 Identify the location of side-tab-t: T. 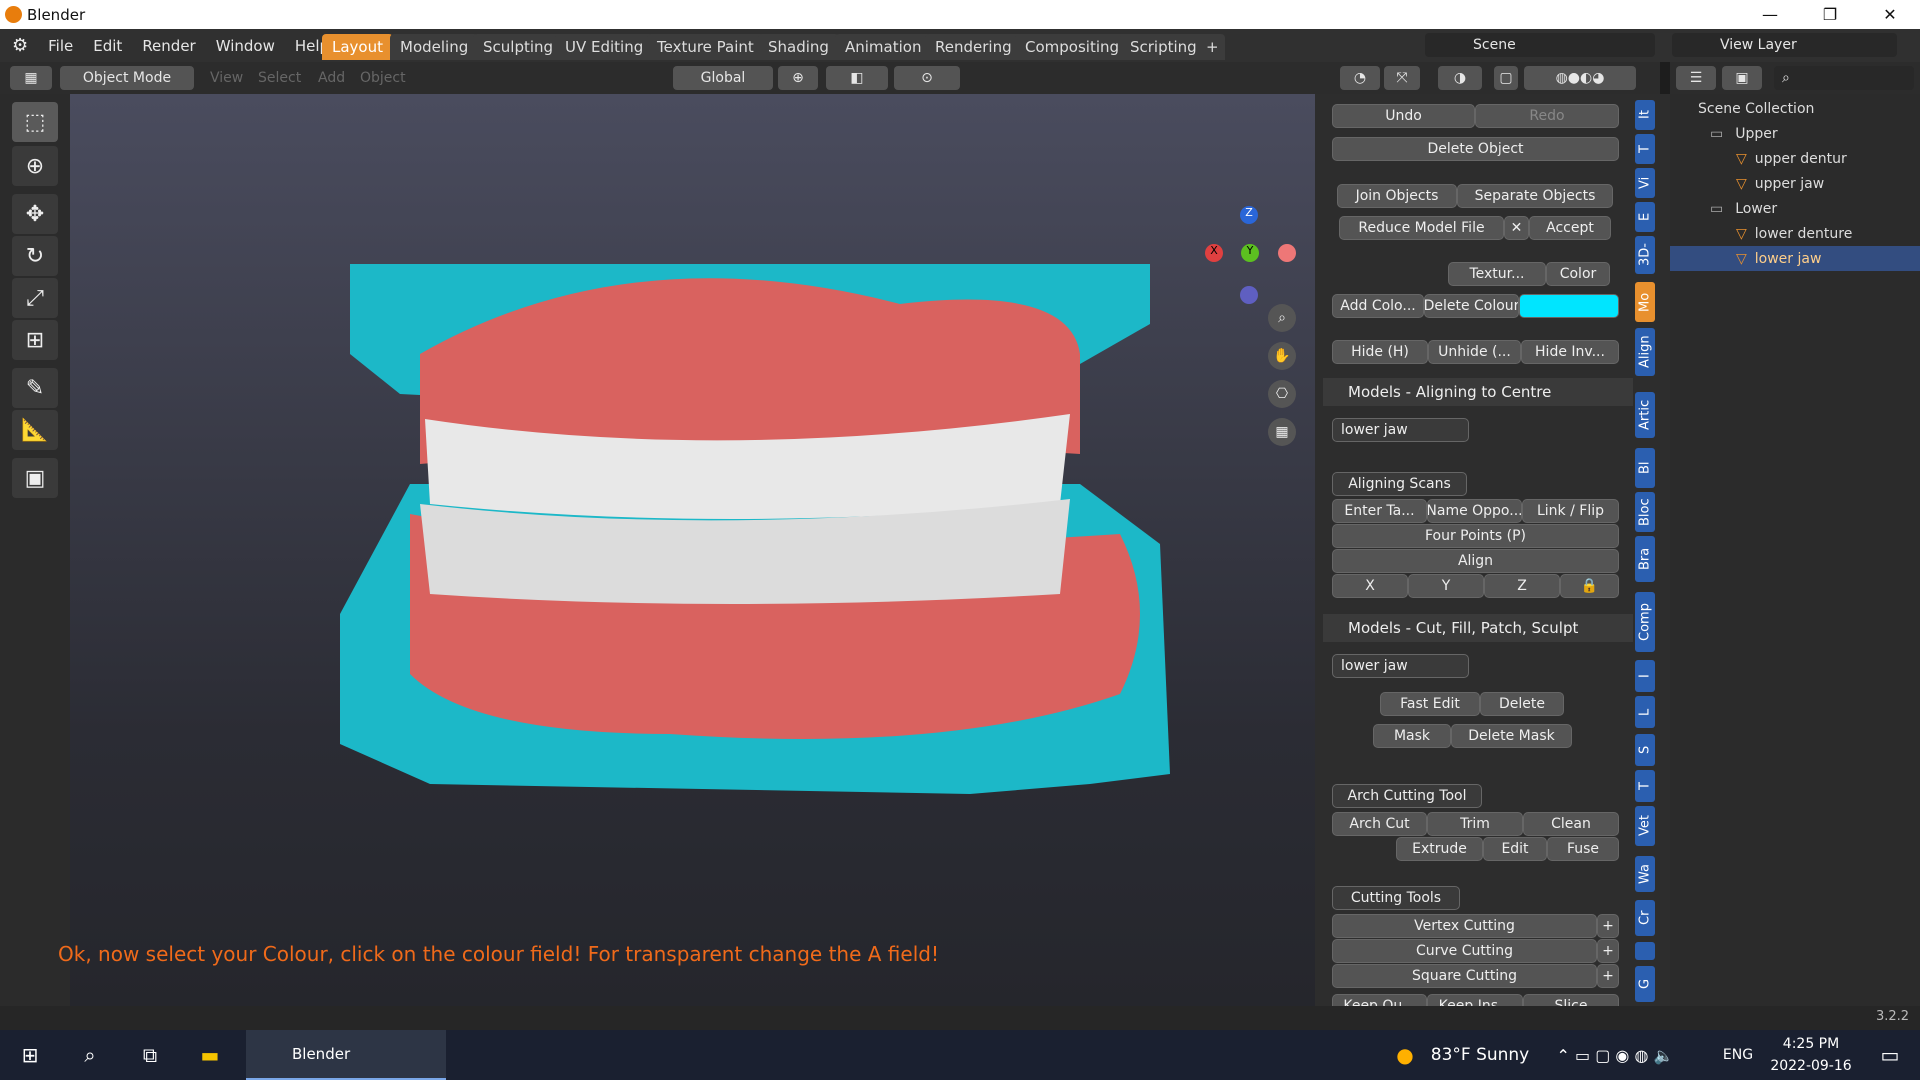
(1645, 149).